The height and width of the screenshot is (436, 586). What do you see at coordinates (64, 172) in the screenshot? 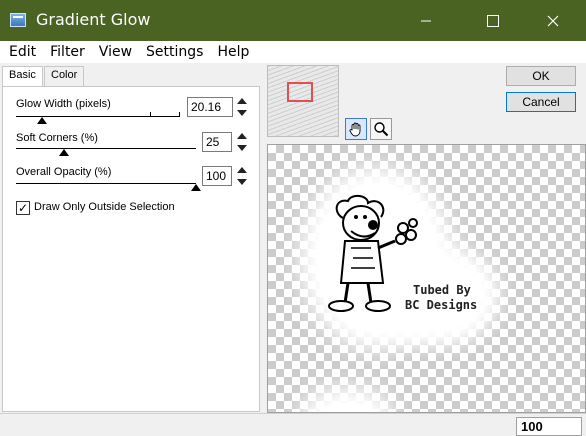
I see `overall-opacity-label: Overall Opacity (%)` at bounding box center [64, 172].